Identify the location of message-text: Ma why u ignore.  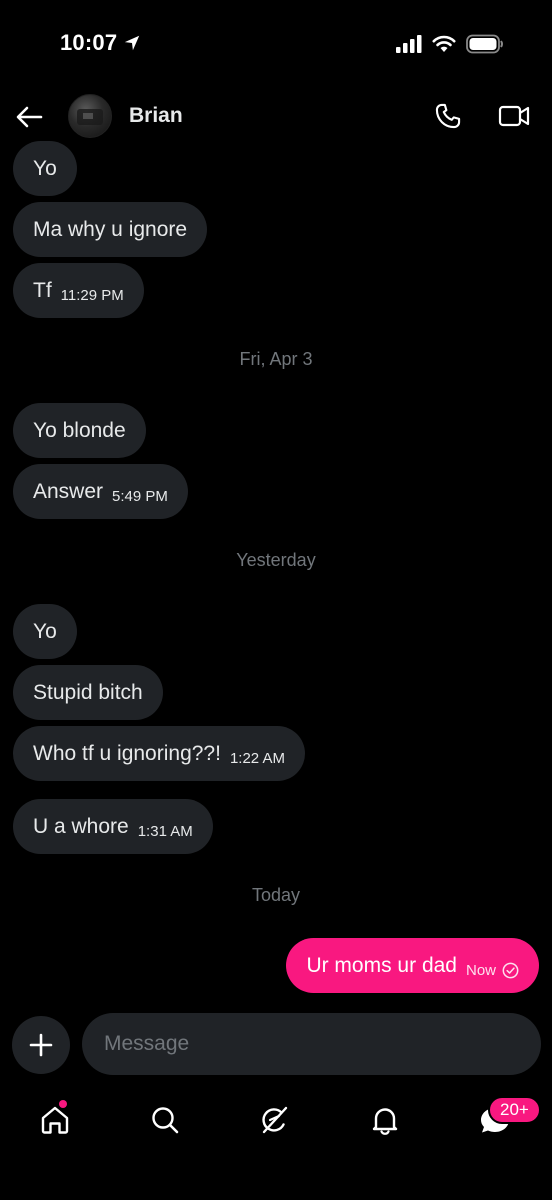
(110, 229).